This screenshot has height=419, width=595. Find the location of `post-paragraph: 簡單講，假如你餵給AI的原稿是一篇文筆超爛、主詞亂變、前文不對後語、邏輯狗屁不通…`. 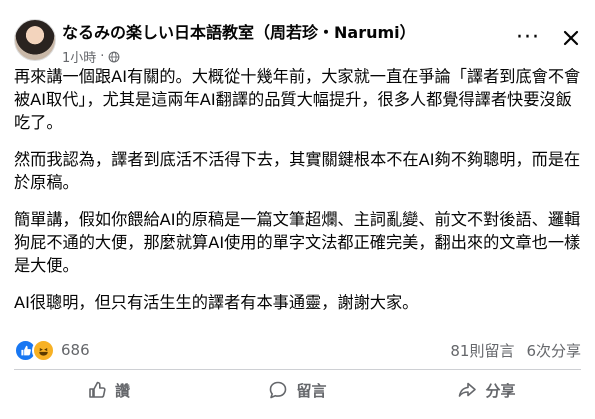

post-paragraph: 簡單講，假如你餵給AI的原稿是一篇文筆超爛、主詞亂變、前文不對後語、邏輯狗屁不通… is located at coordinates (297, 242).